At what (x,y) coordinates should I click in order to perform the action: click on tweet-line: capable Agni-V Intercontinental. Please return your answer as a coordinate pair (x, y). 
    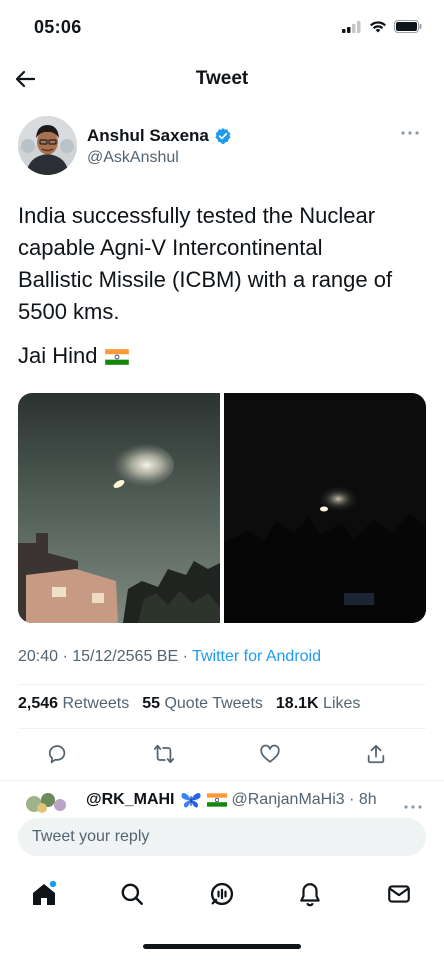
    Looking at the image, I should click on (170, 247).